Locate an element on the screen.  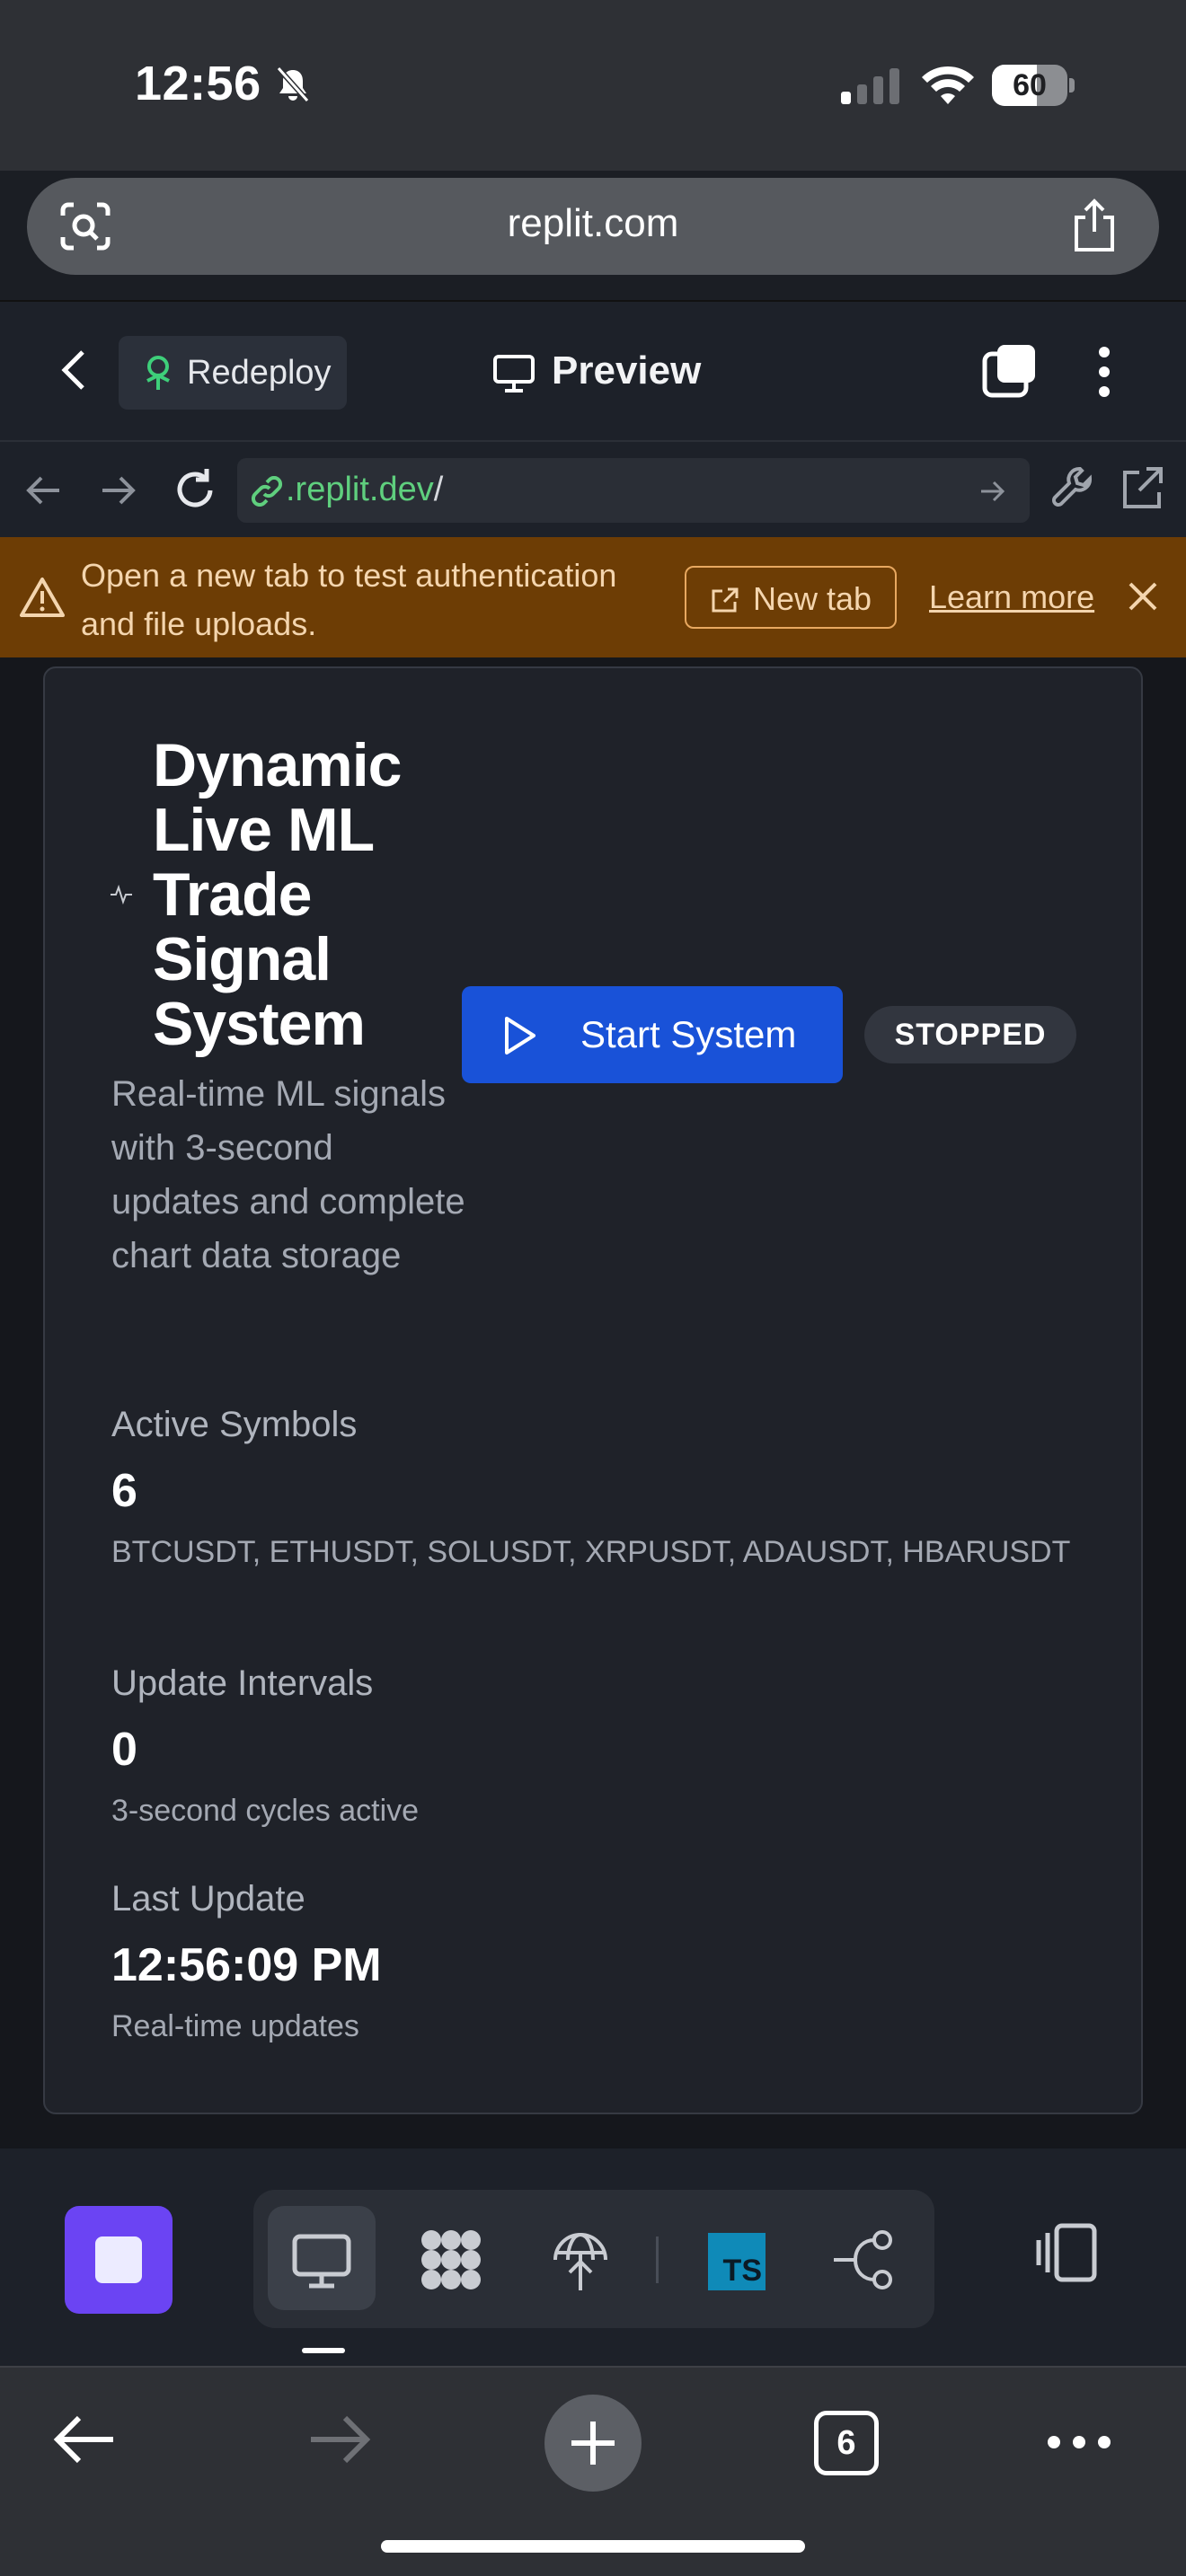
stat-label: Last Update is located at coordinates (208, 1899).